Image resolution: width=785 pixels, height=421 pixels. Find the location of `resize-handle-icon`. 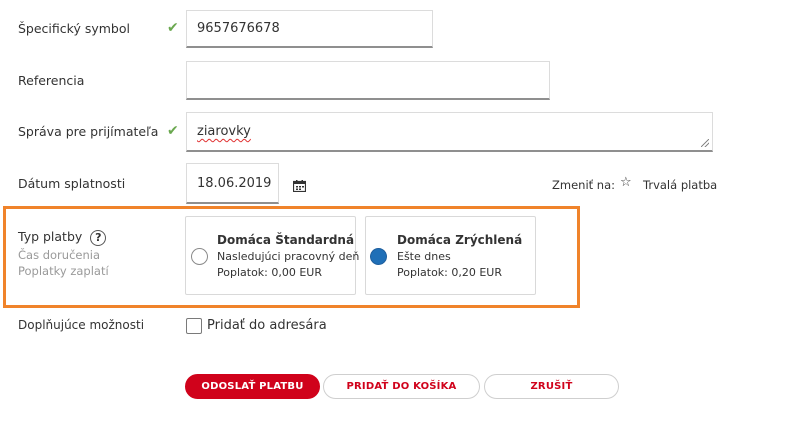

resize-handle-icon is located at coordinates (705, 143).